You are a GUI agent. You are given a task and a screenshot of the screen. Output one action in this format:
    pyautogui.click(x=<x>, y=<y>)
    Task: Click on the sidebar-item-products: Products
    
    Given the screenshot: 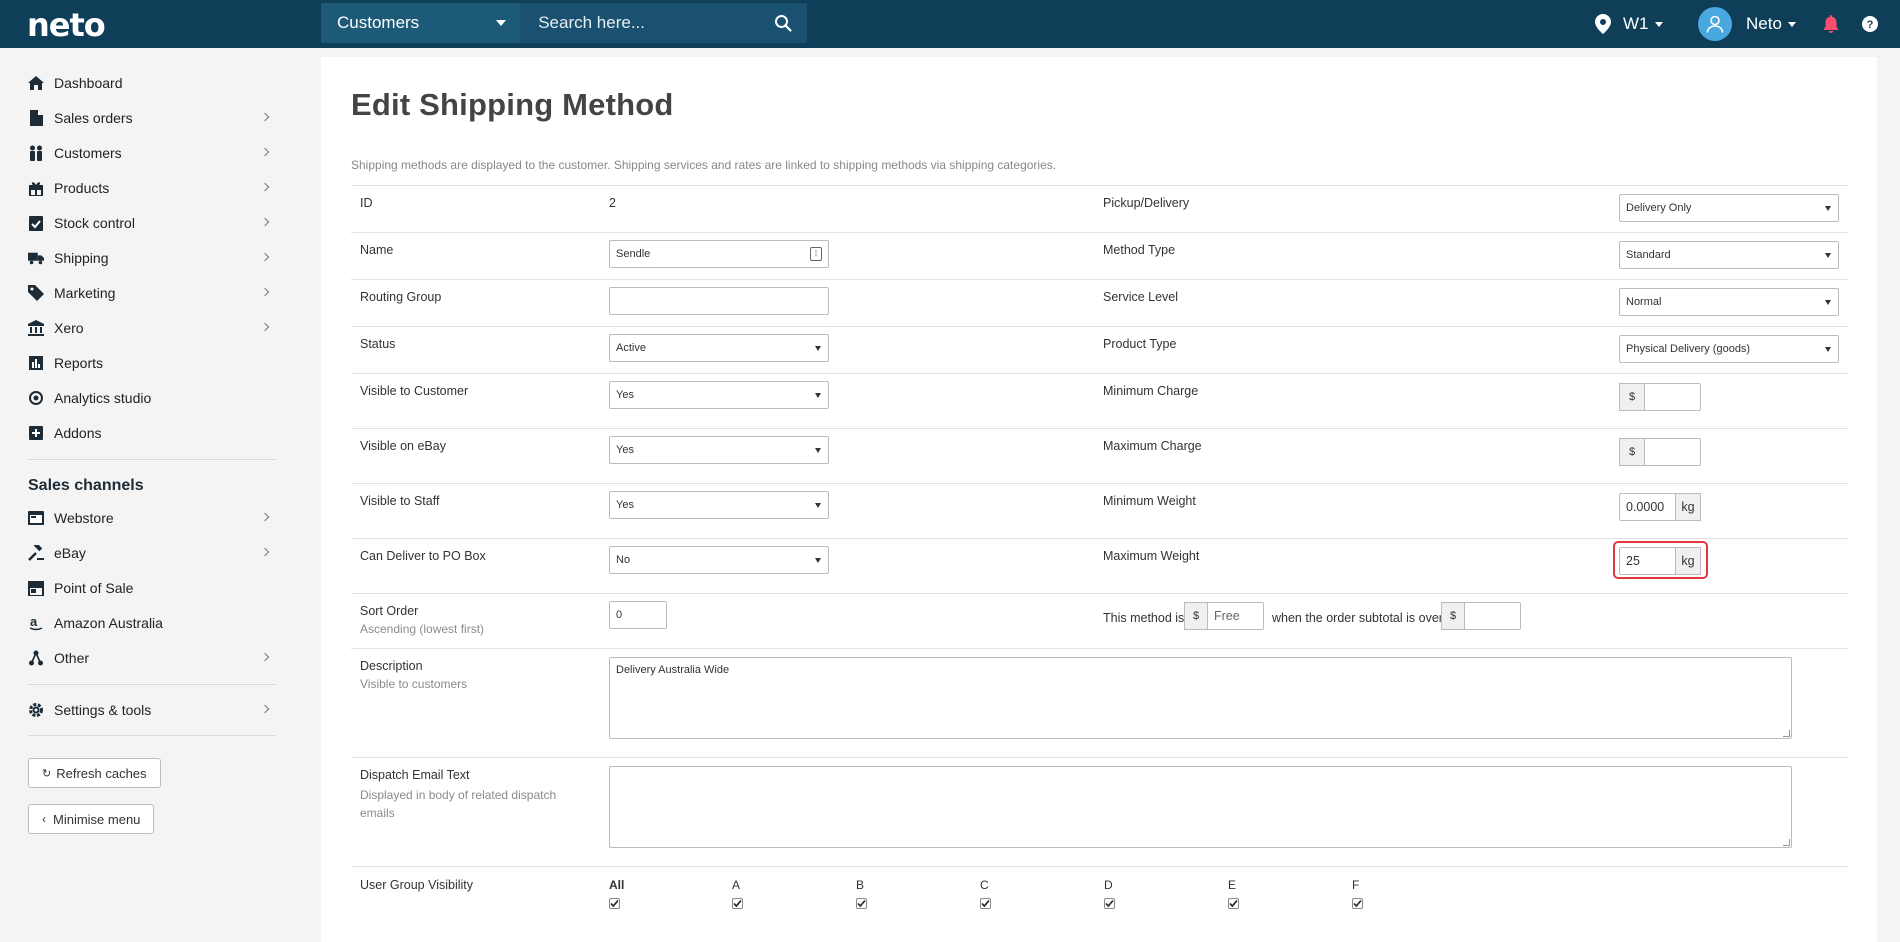 What is the action you would take?
    pyautogui.click(x=152, y=188)
    